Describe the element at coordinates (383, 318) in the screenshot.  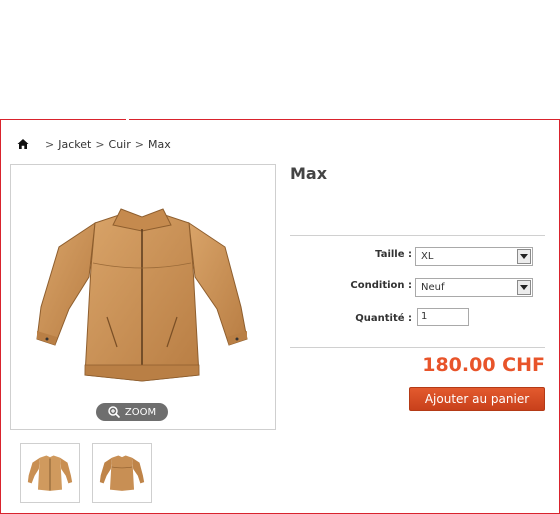
I see `quantity-label: Quantité :` at that location.